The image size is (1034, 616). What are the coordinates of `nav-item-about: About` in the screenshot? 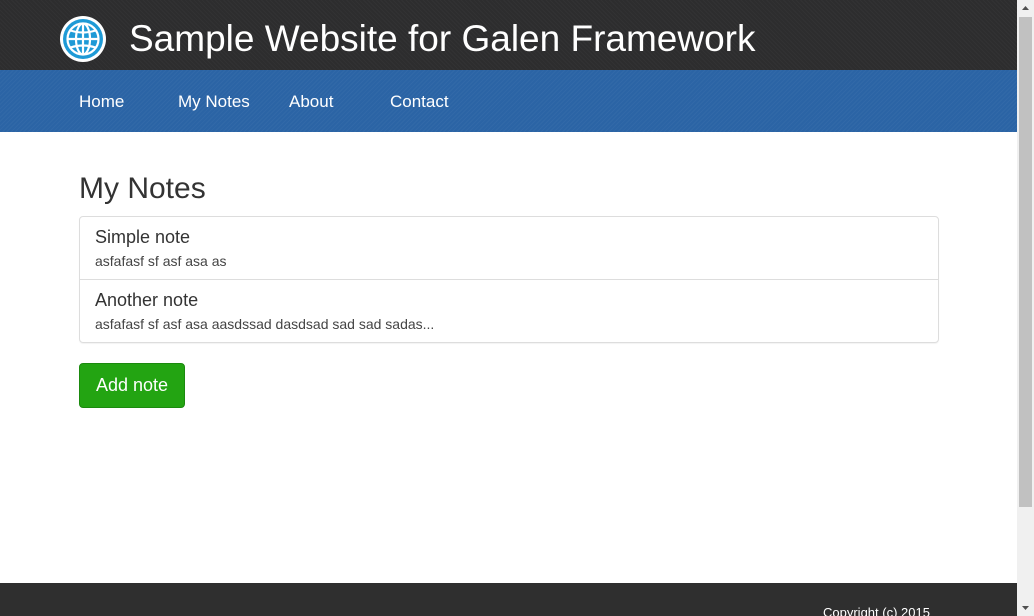 It's located at (311, 102).